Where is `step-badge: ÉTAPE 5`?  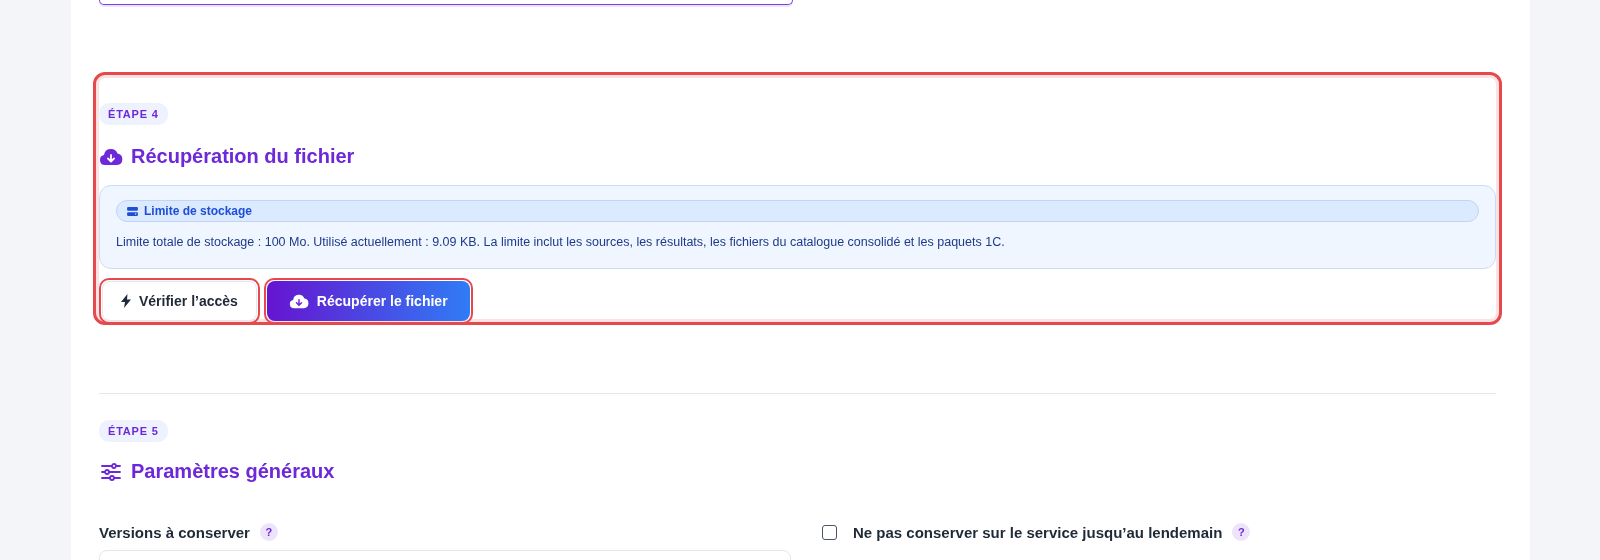 step-badge: ÉTAPE 5 is located at coordinates (133, 431).